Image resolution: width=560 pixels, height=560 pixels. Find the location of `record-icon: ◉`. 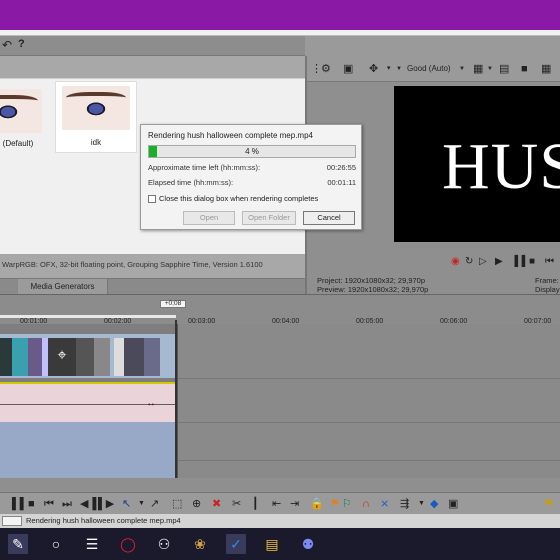

record-icon: ◉ is located at coordinates (455, 261).